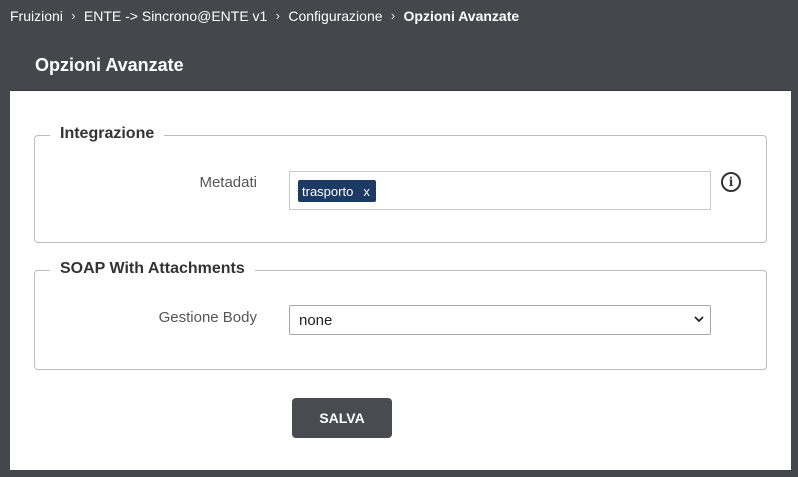 The height and width of the screenshot is (477, 798). What do you see at coordinates (366, 191) in the screenshot?
I see `tag-remove-button: x` at bounding box center [366, 191].